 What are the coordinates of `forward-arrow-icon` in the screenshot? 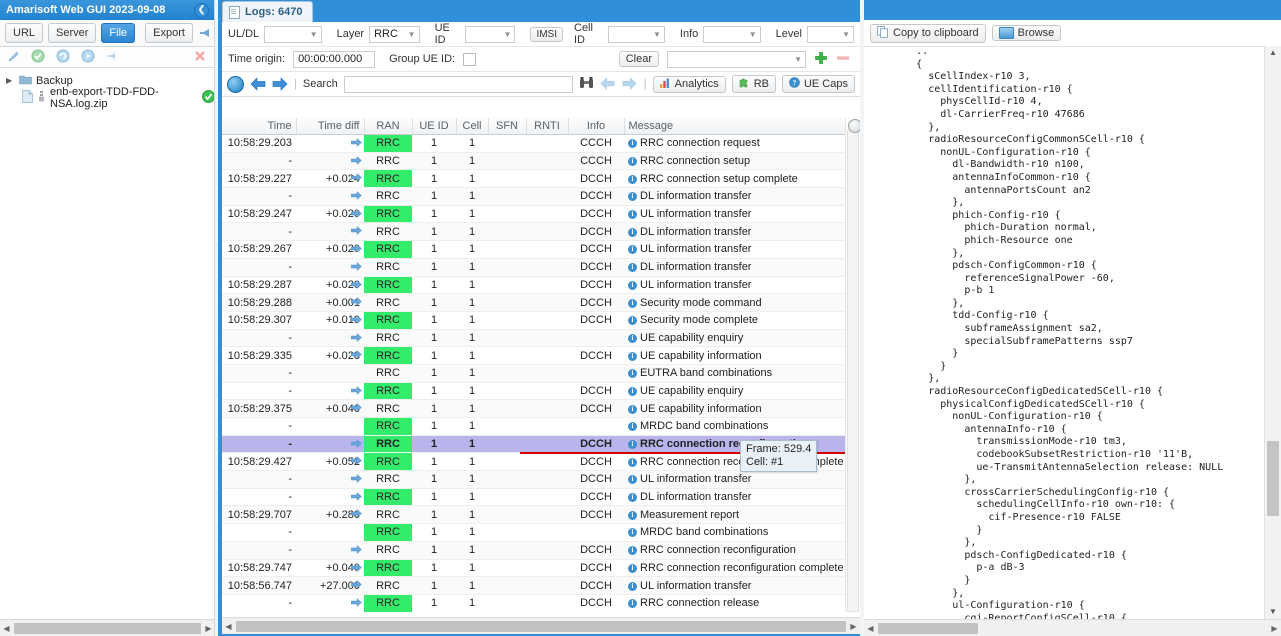 It's located at (280, 84).